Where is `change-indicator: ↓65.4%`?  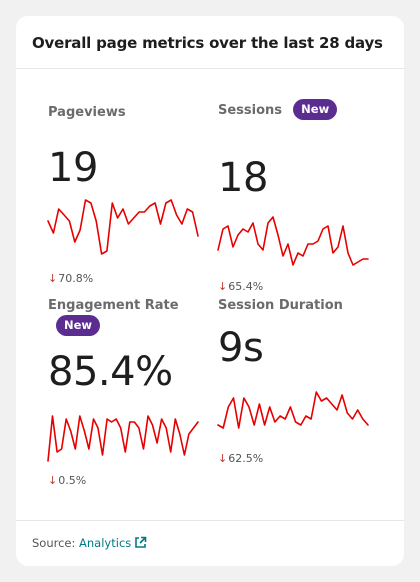 change-indicator: ↓65.4% is located at coordinates (240, 286).